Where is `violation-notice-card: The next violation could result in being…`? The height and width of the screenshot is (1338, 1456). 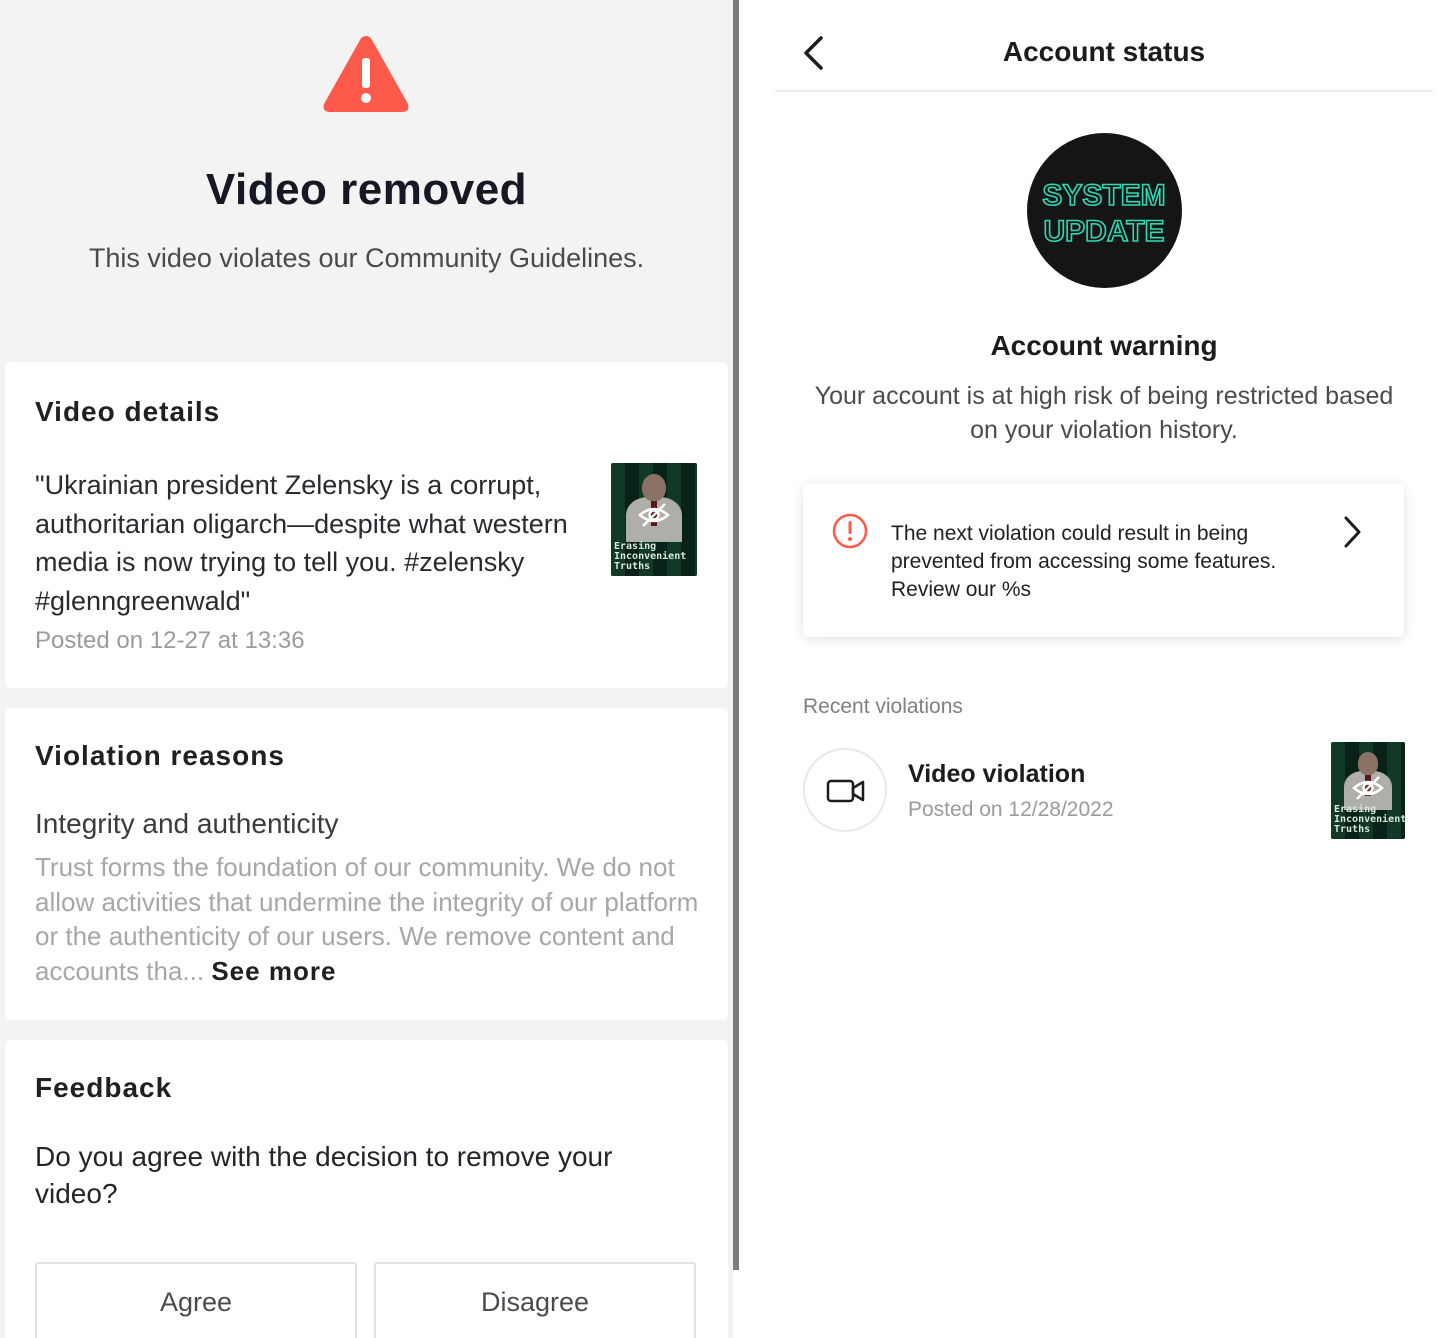 violation-notice-card: The next violation could result in being… is located at coordinates (1103, 560).